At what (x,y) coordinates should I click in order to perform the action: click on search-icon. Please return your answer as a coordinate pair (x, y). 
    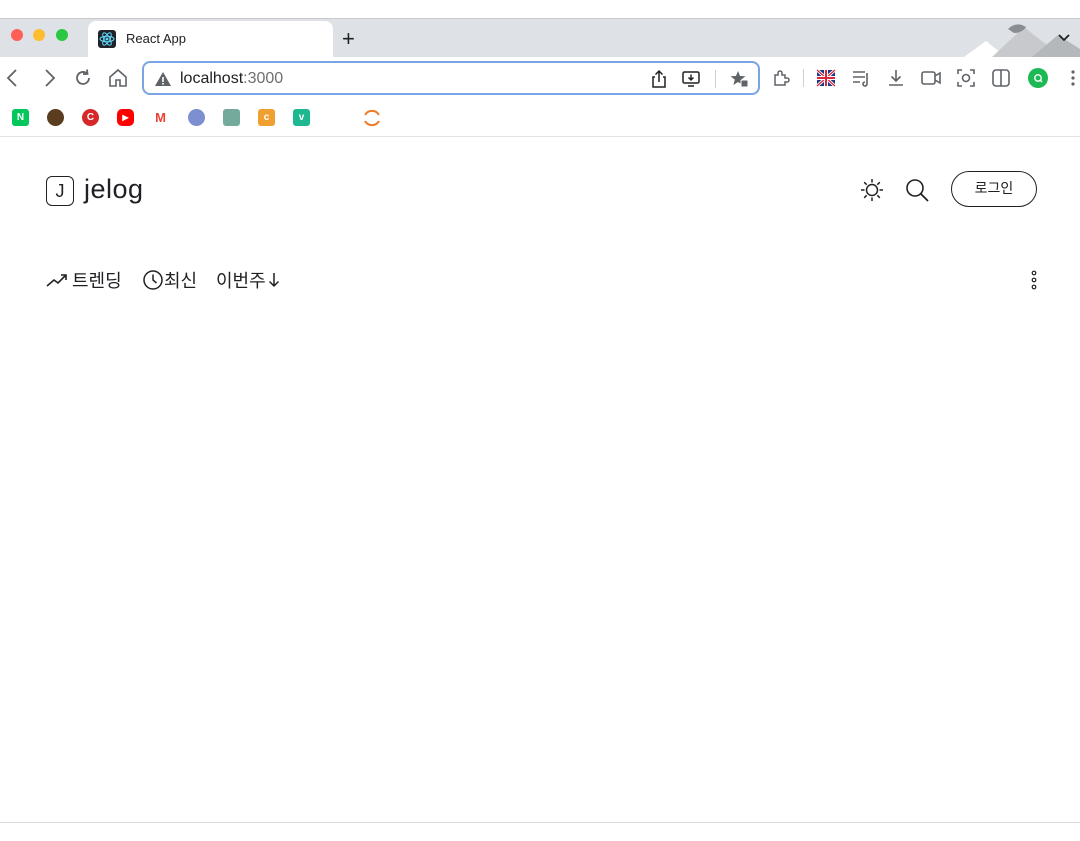
    Looking at the image, I should click on (917, 190).